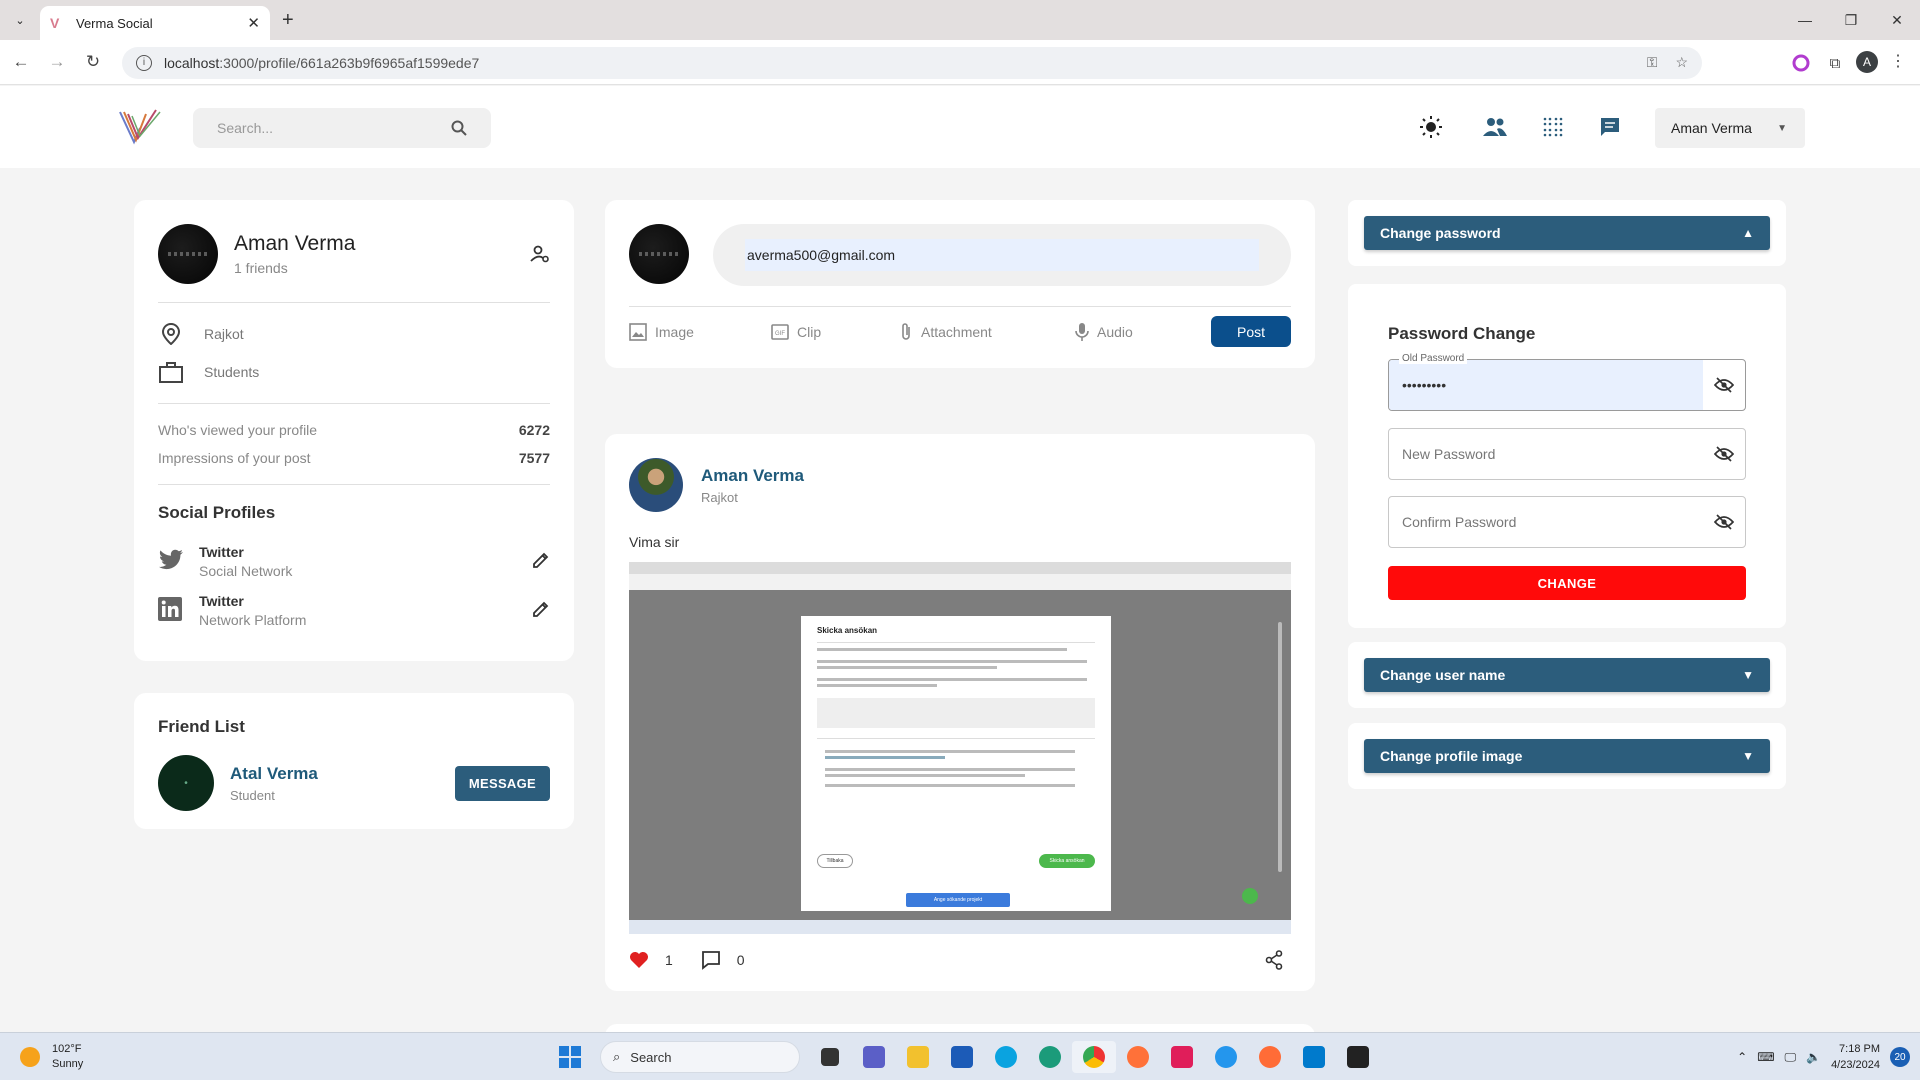 Image resolution: width=1920 pixels, height=1080 pixels. I want to click on post-button: Post, so click(1251, 331).